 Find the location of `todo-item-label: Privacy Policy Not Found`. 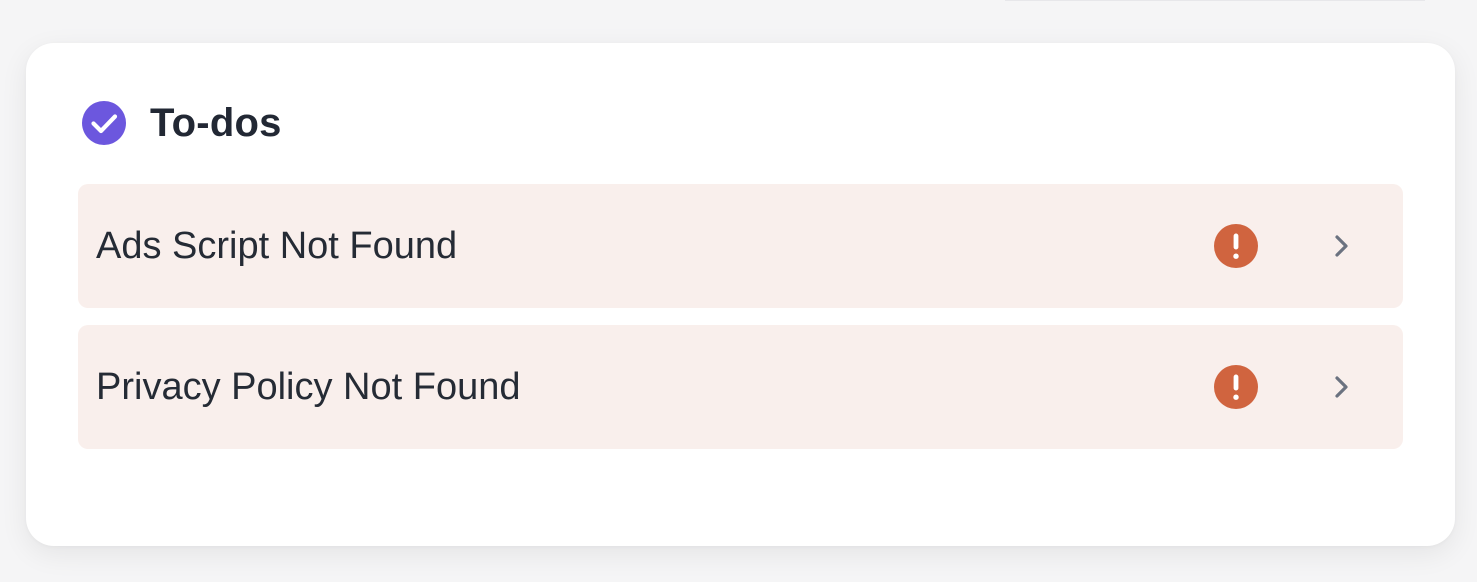

todo-item-label: Privacy Policy Not Found is located at coordinates (308, 387).